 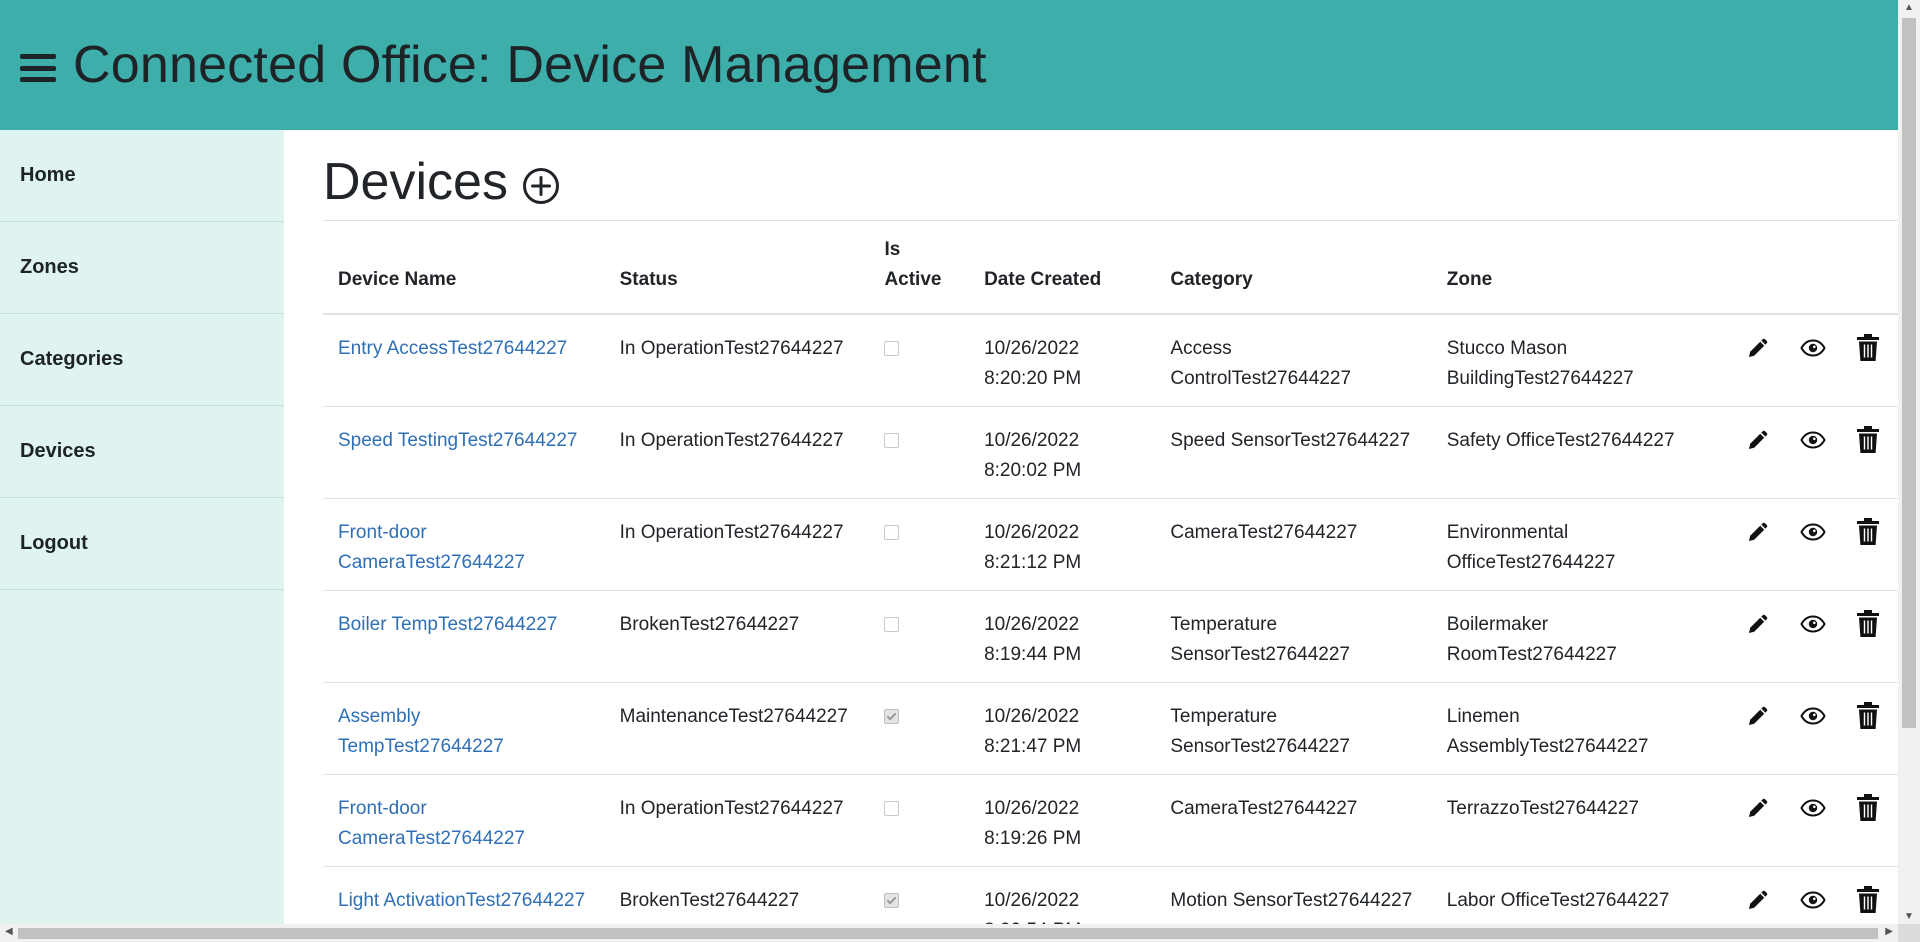 I want to click on scroll-right-arrow-icon: ▶, so click(x=1889, y=931).